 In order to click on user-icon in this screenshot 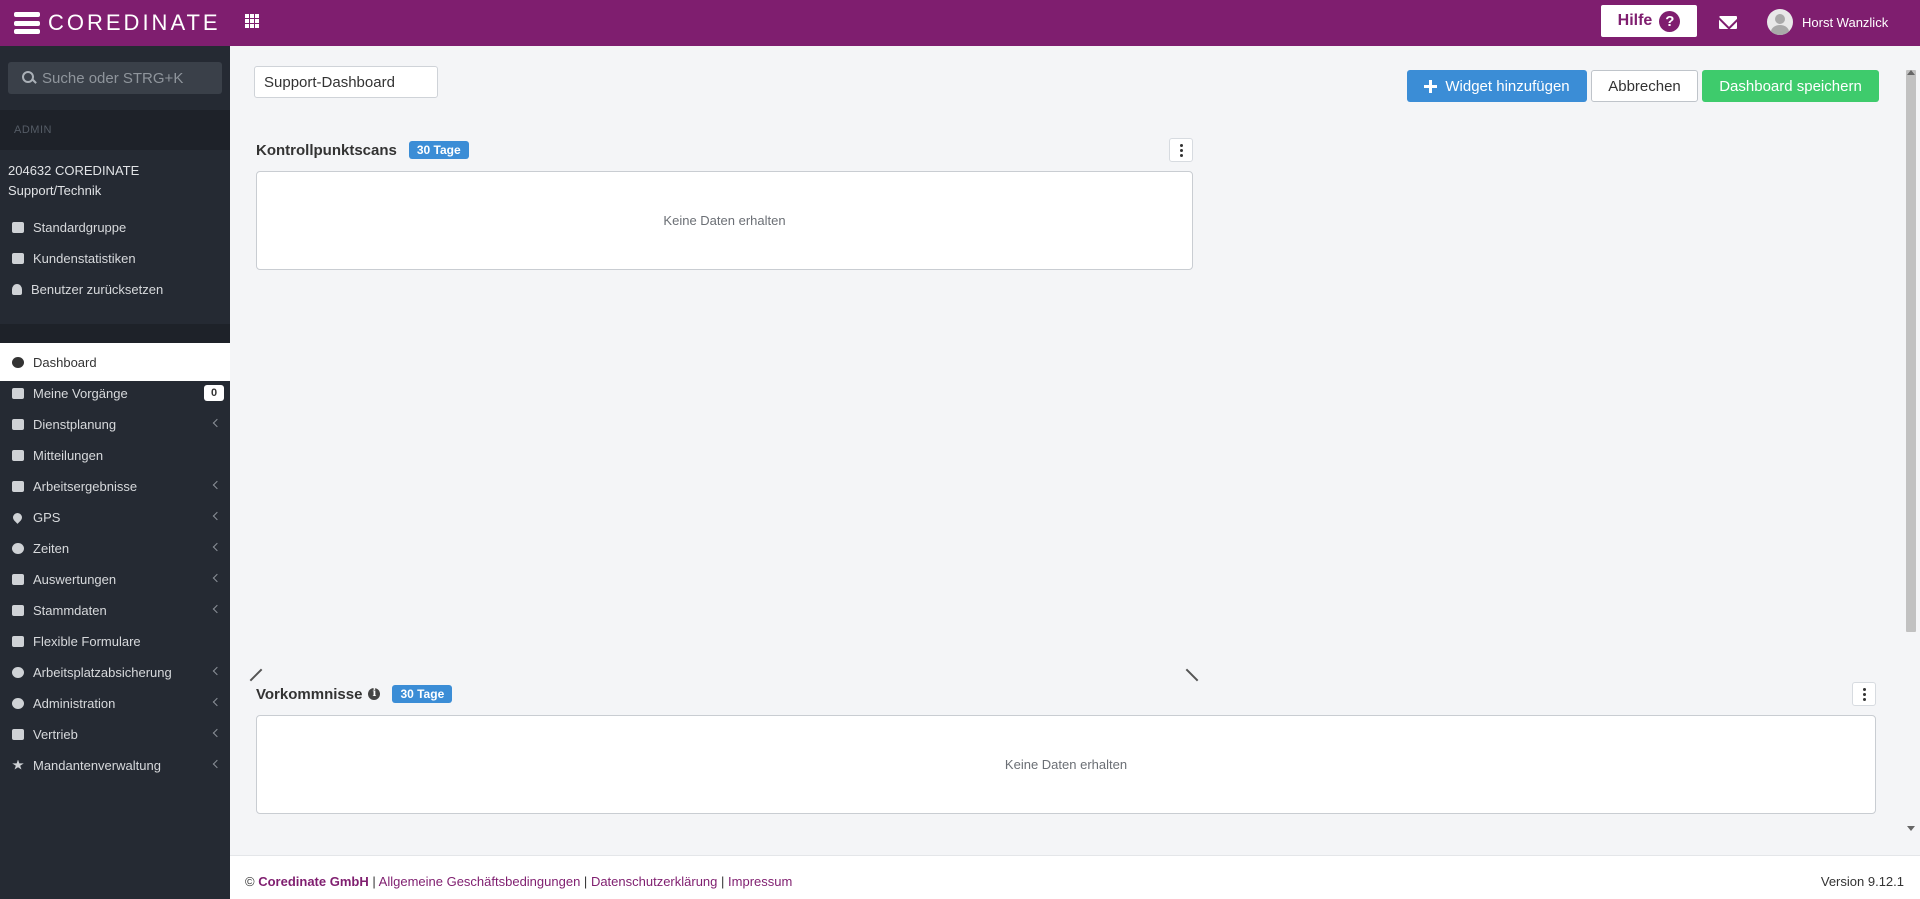, I will do `click(17, 289)`.